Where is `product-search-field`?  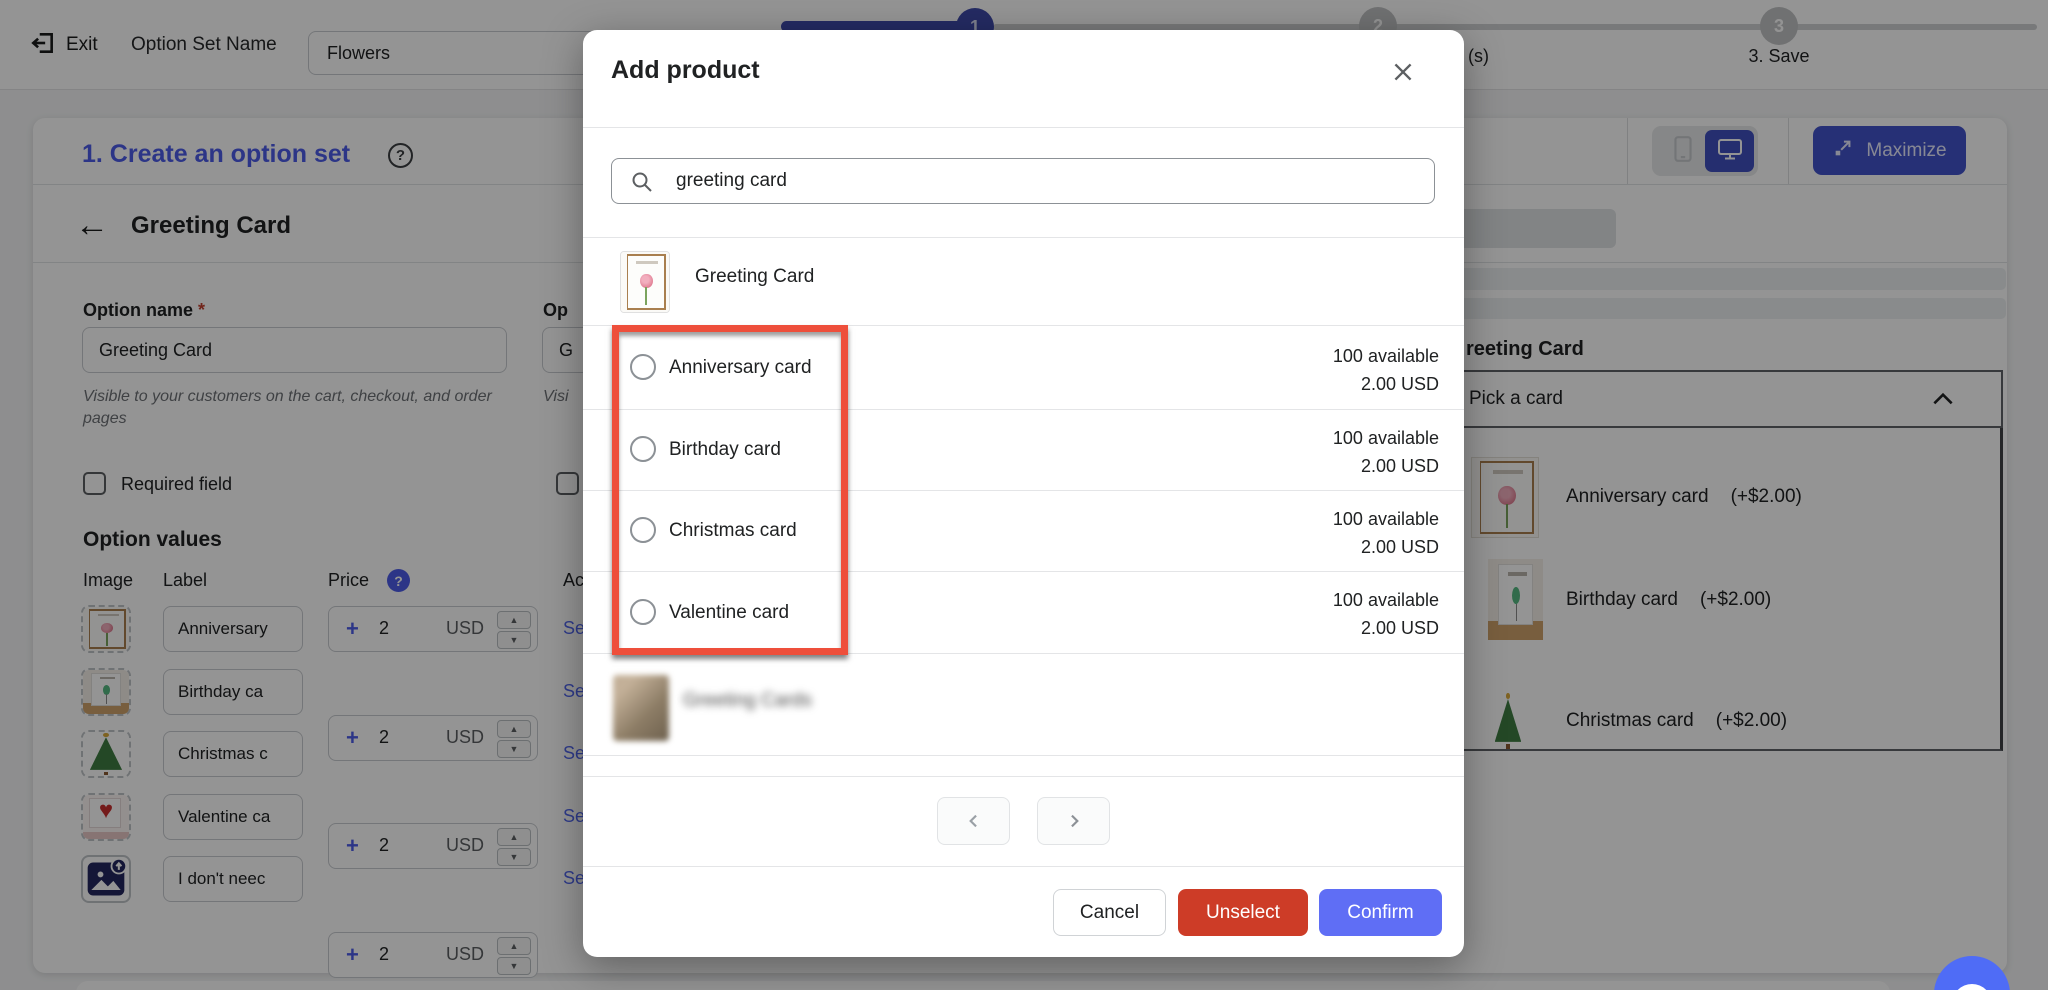 product-search-field is located at coordinates (1023, 181).